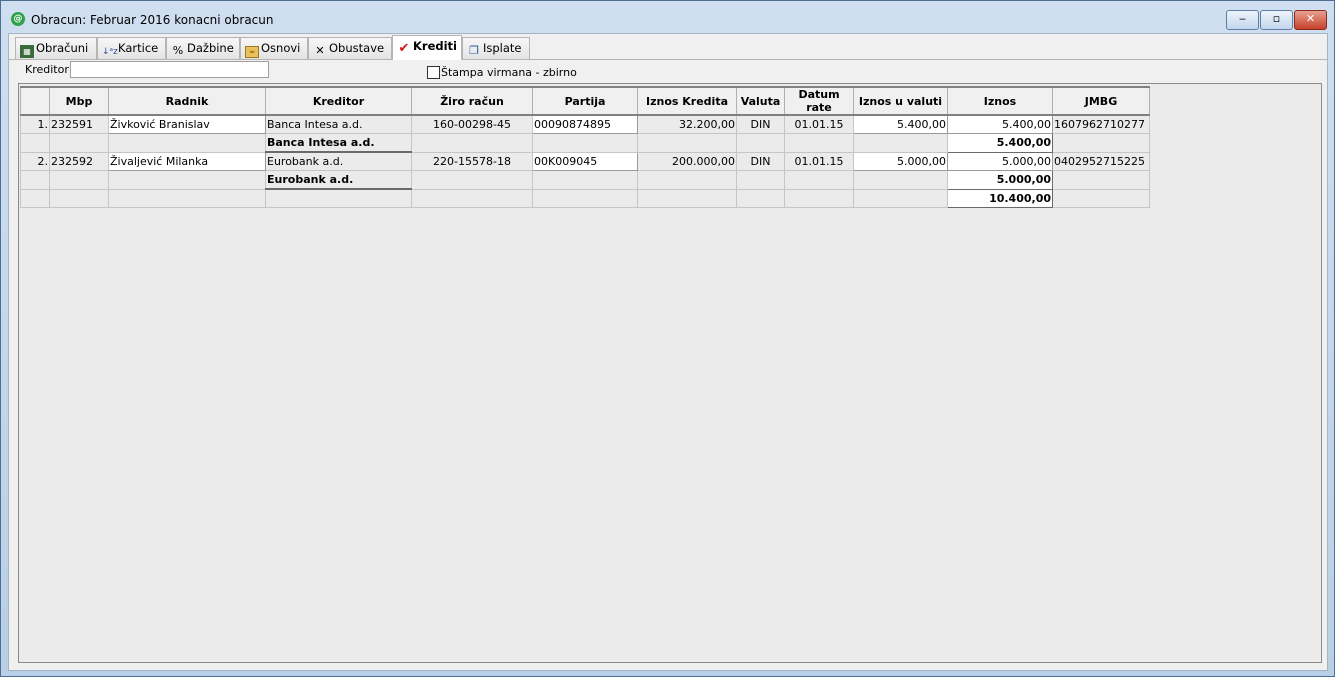 This screenshot has height=677, width=1335. I want to click on tab-label: Kartice, so click(138, 48).